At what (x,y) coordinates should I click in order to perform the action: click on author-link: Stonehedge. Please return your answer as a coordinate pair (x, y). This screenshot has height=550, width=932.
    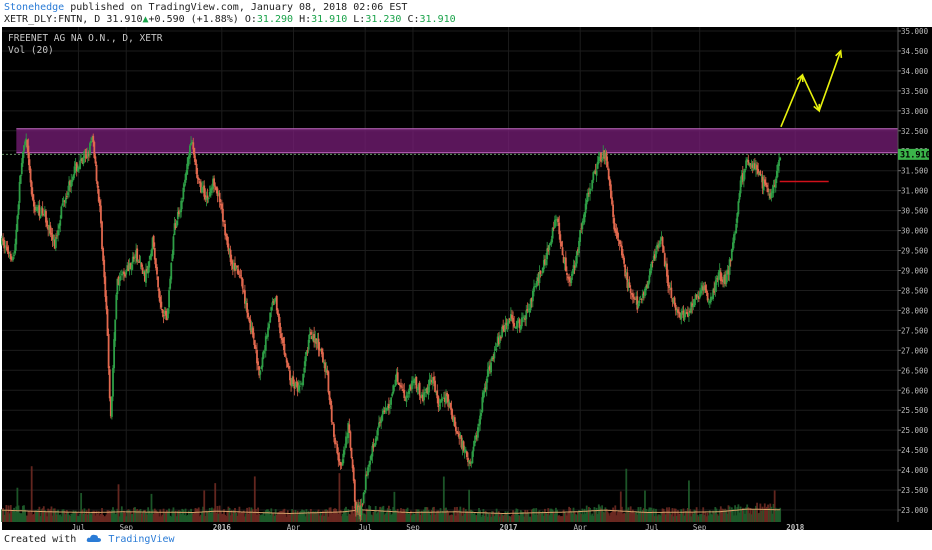
    Looking at the image, I should click on (34, 7).